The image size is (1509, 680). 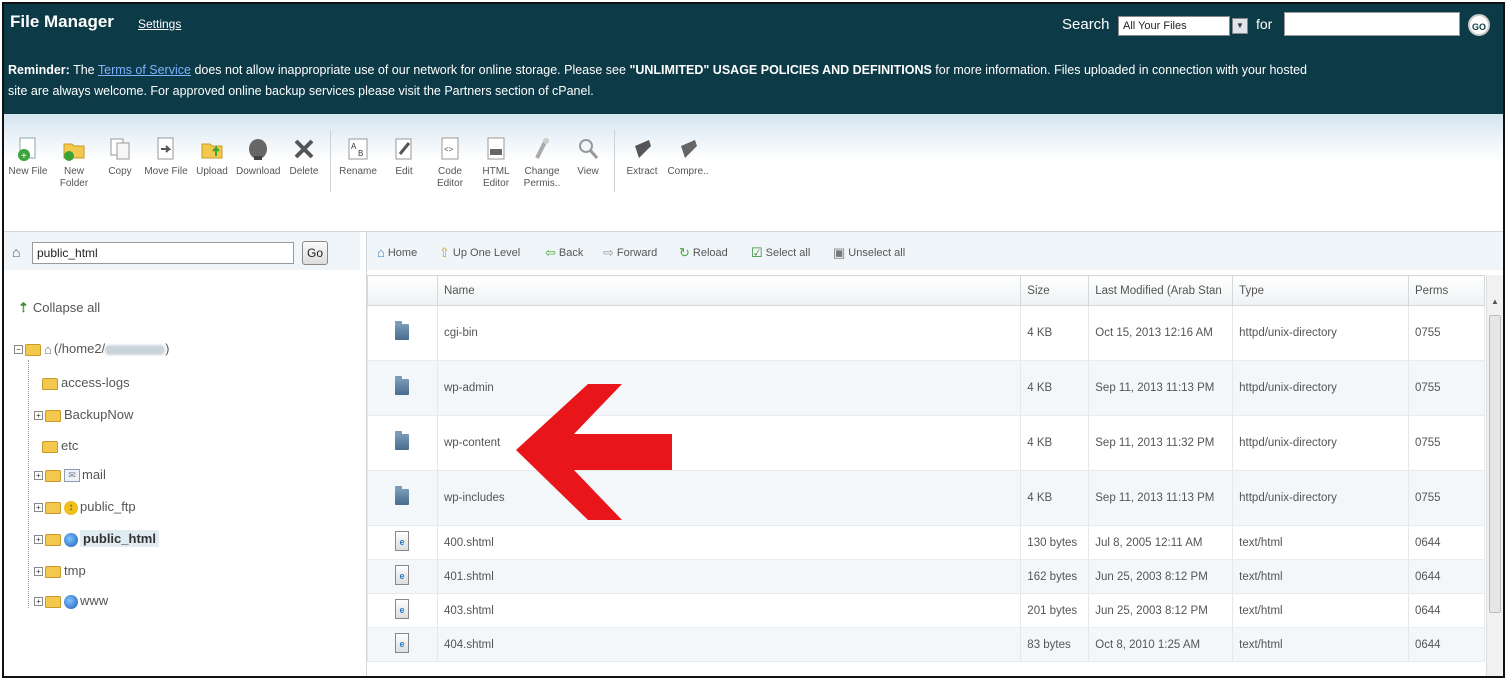 What do you see at coordinates (28, 171) in the screenshot?
I see `tool-label: New File` at bounding box center [28, 171].